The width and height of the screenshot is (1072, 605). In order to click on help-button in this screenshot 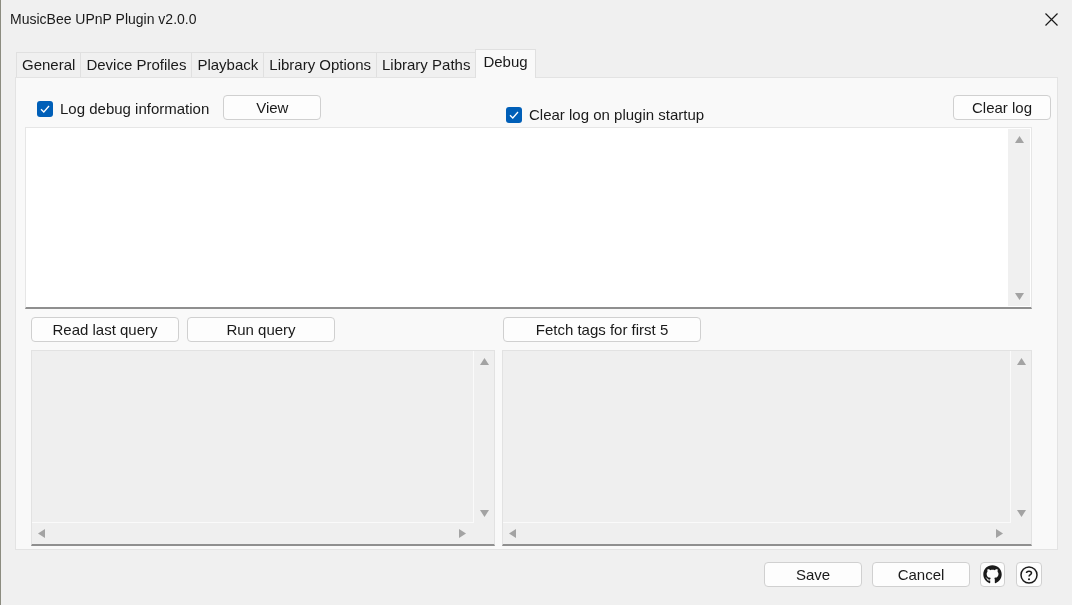, I will do `click(1029, 574)`.